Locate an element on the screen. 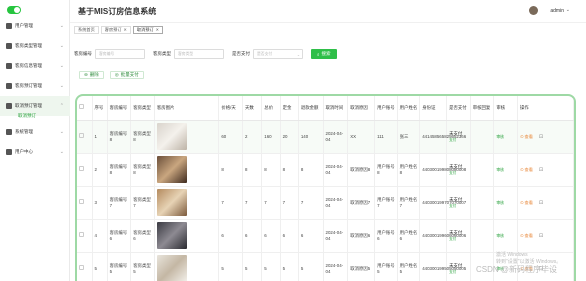  user-name: admin is located at coordinates (557, 11).